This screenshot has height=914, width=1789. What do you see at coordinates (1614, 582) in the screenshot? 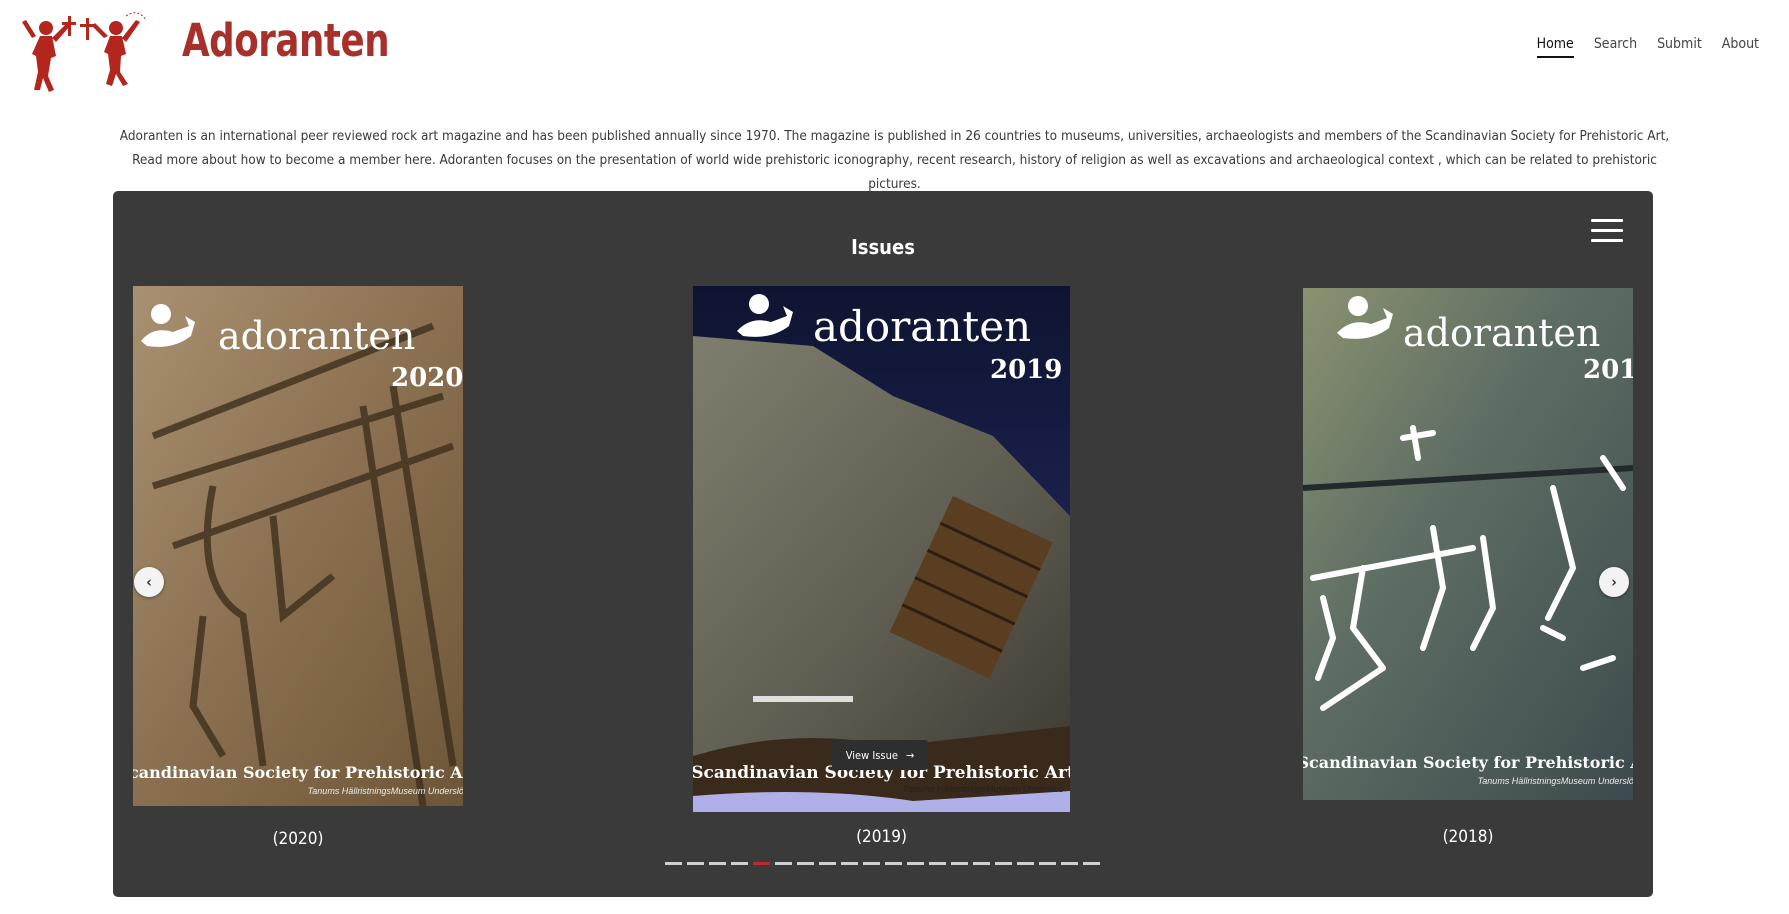
I see `chevron-right-icon: ›` at bounding box center [1614, 582].